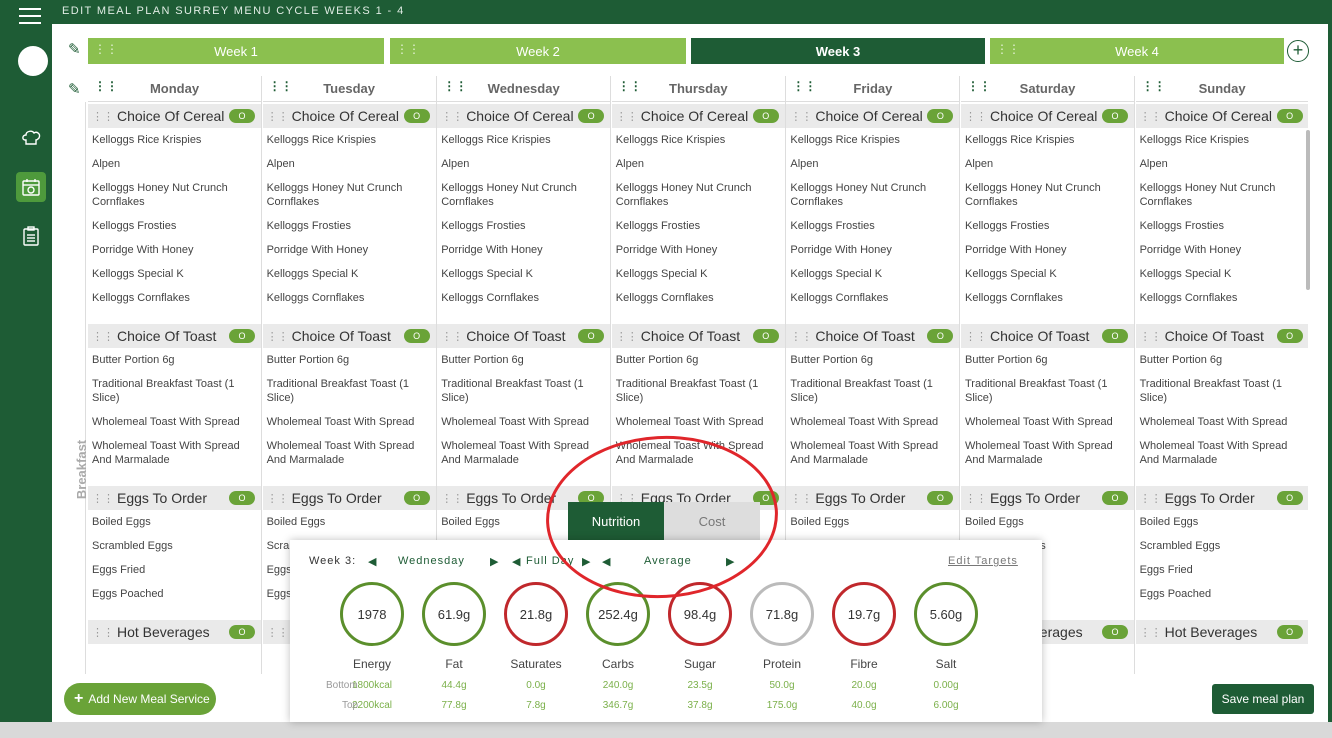  What do you see at coordinates (74, 49) in the screenshot?
I see `edit-weeks-pencil-icon: ✎` at bounding box center [74, 49].